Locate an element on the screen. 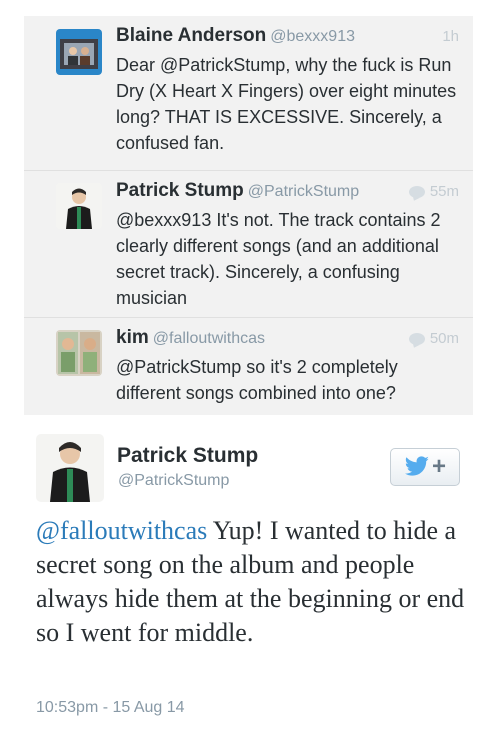 This screenshot has height=750, width=497. tweet-header: kim @falloutwithcas 50m is located at coordinates (287, 339).